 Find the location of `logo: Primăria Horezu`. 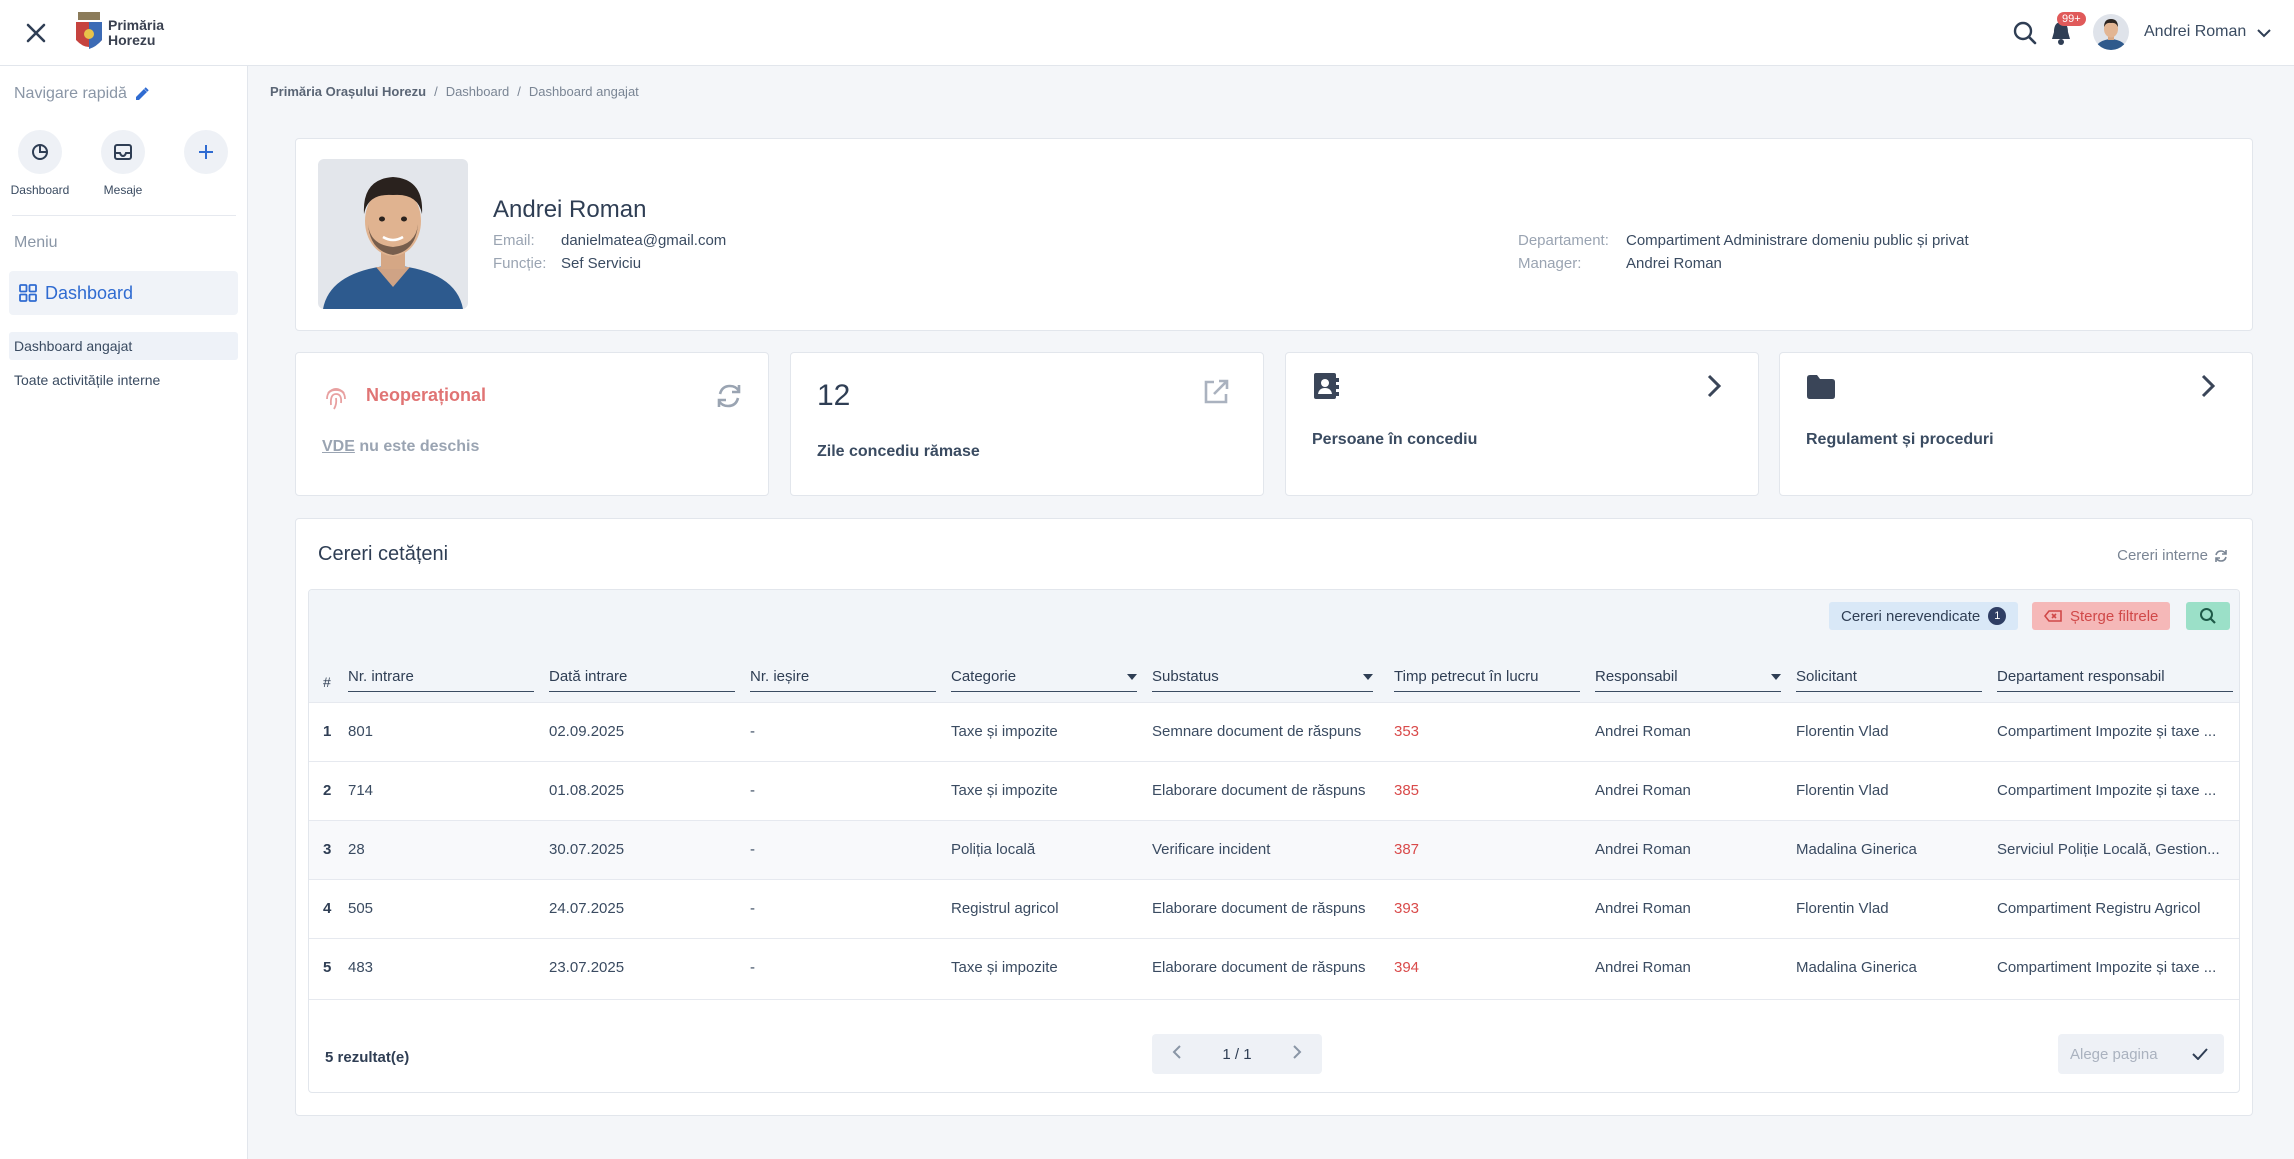

logo: Primăria Horezu is located at coordinates (119, 33).